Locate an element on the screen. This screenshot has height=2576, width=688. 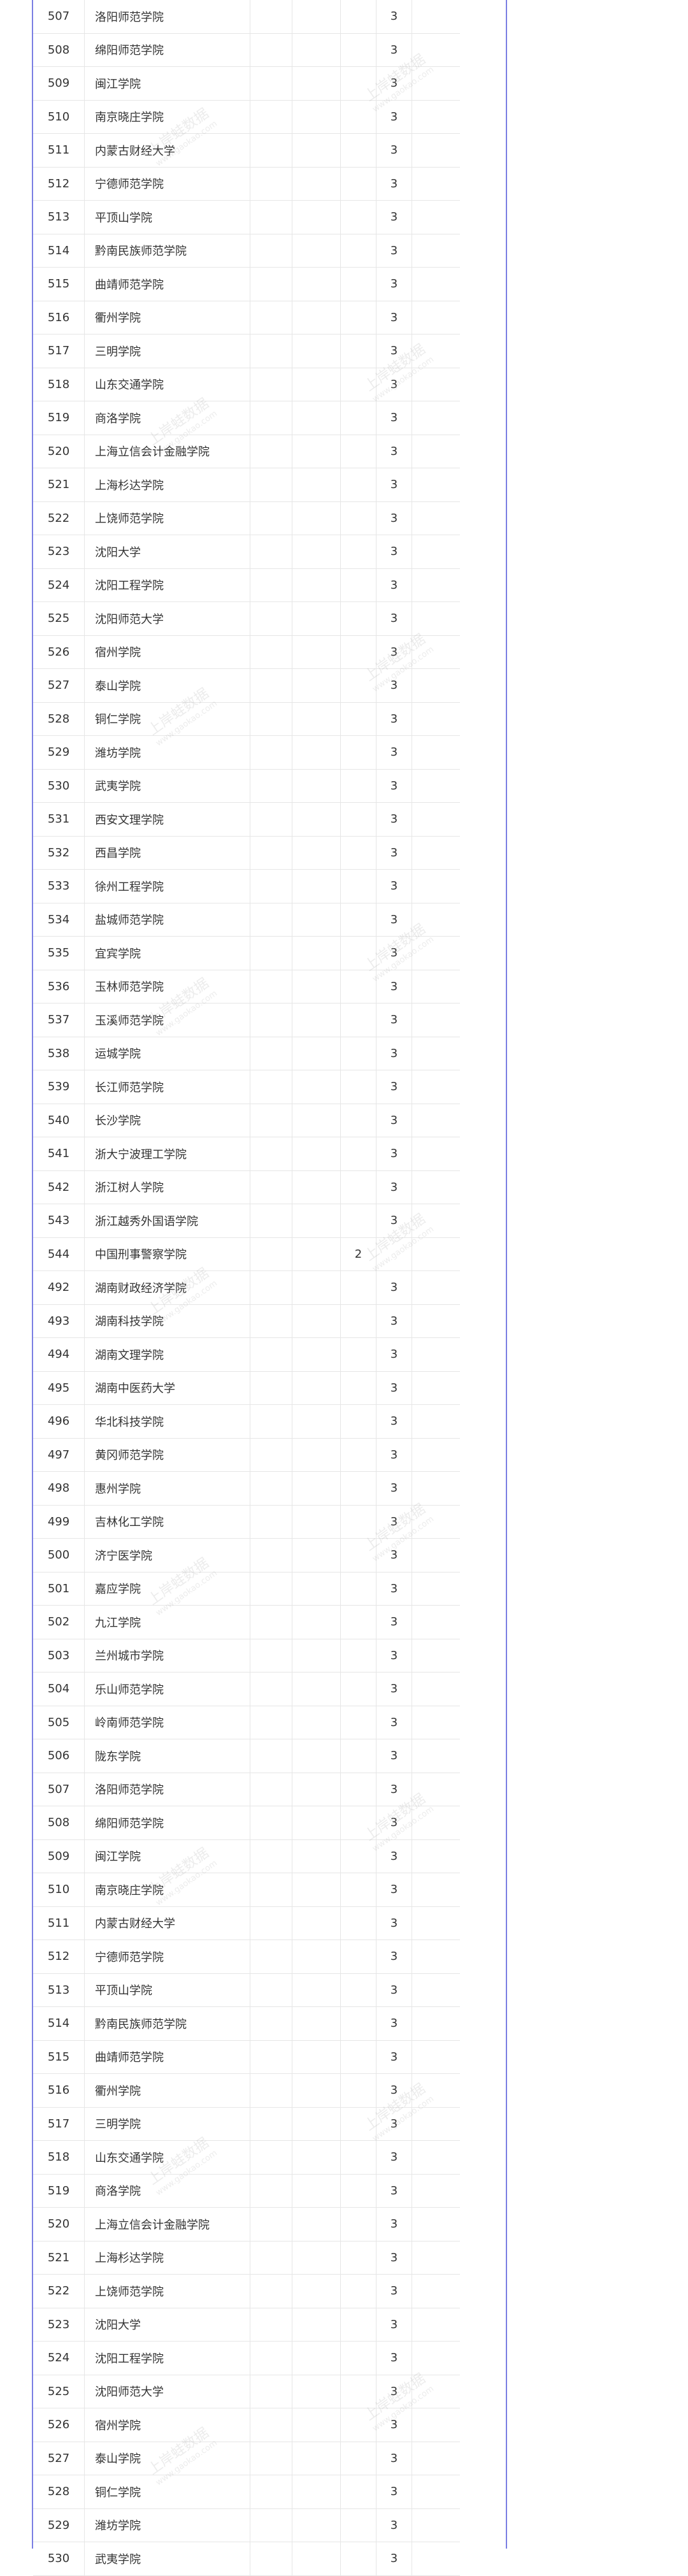
school-name-cell: 浙江越秀外国语学院 is located at coordinates (167, 1221).